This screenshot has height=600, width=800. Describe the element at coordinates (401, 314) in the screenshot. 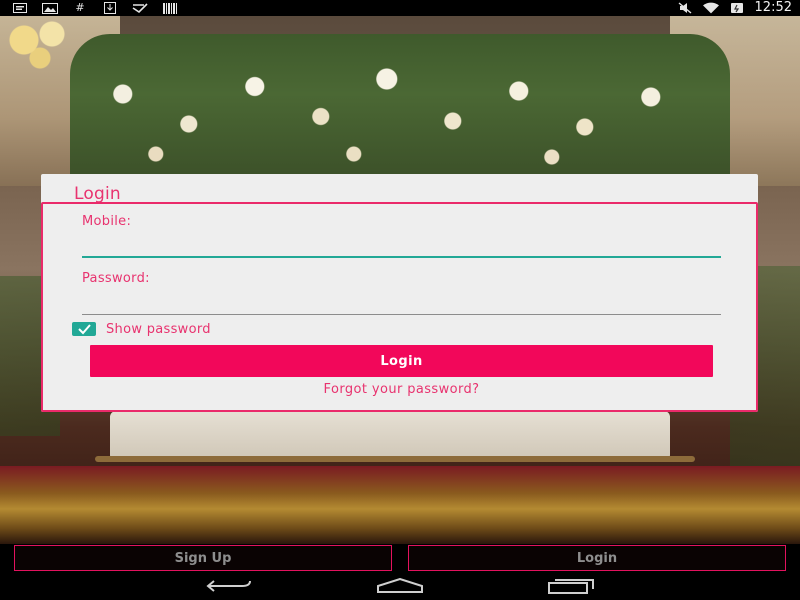

I see `password-underline` at that location.